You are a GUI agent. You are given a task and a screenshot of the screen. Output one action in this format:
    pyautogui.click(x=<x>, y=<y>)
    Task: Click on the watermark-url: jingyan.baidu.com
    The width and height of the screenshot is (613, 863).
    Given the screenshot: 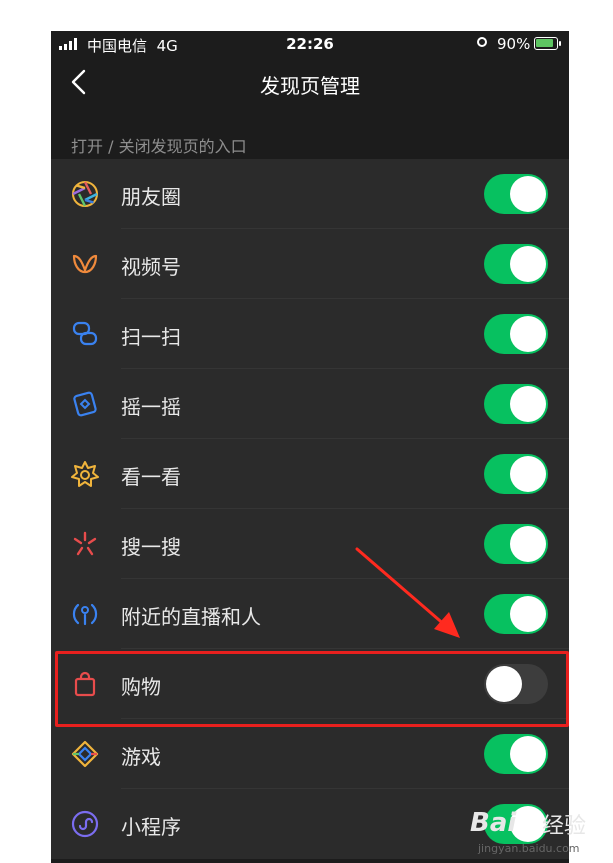 What is the action you would take?
    pyautogui.click(x=529, y=848)
    